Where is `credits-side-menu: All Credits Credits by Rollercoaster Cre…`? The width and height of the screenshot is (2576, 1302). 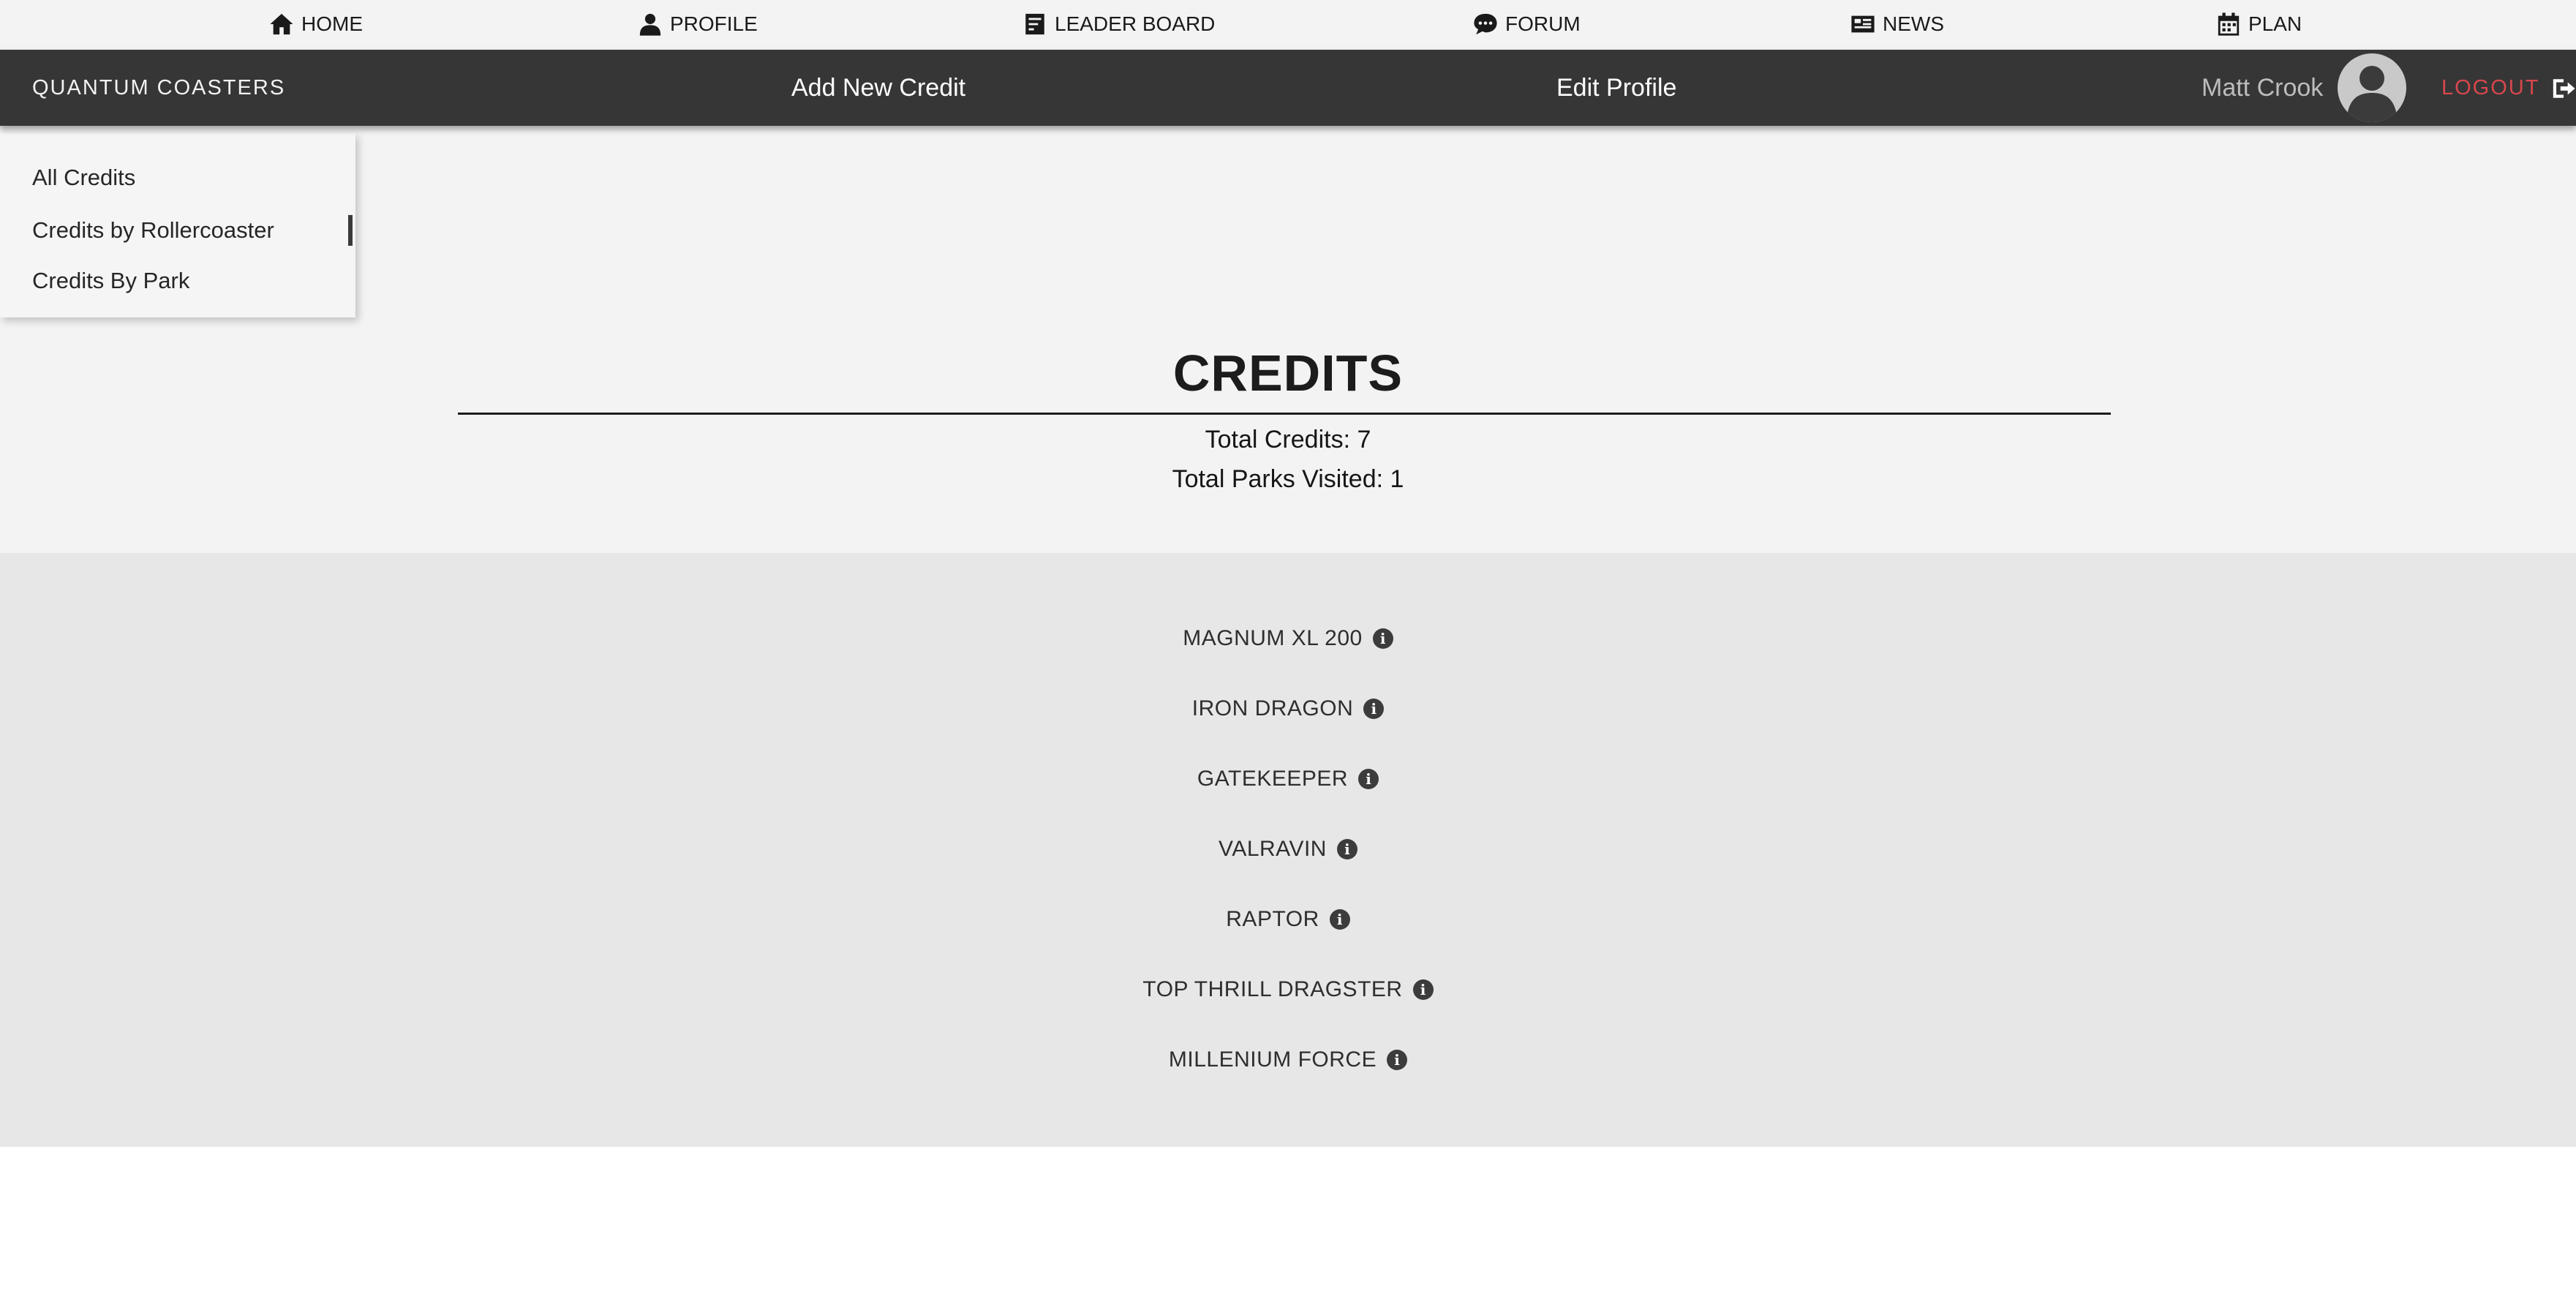
credits-side-menu: All Credits Credits by Rollercoaster Cre… is located at coordinates (177, 225).